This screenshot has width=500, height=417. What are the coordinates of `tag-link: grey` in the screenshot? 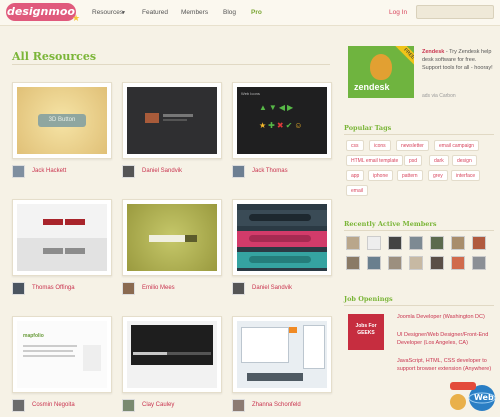 It's located at (438, 175).